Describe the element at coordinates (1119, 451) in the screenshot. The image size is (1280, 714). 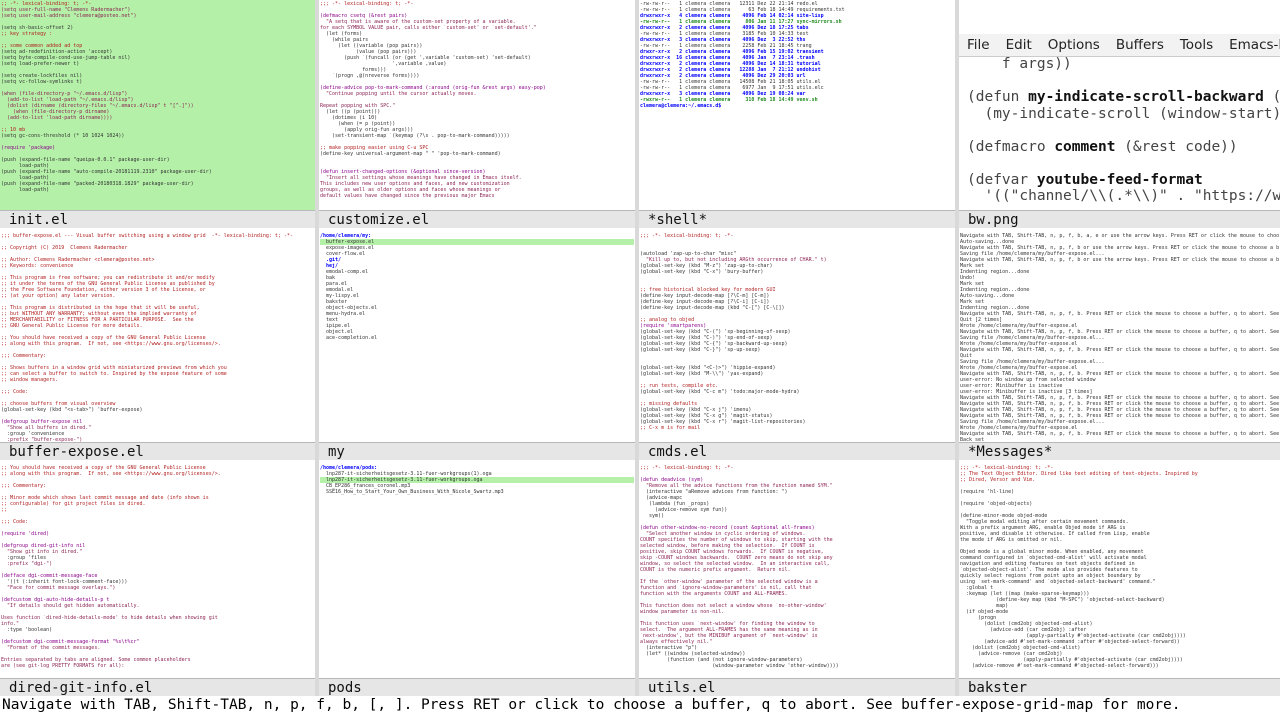
I see `buffer-name-label: *Messages*` at that location.